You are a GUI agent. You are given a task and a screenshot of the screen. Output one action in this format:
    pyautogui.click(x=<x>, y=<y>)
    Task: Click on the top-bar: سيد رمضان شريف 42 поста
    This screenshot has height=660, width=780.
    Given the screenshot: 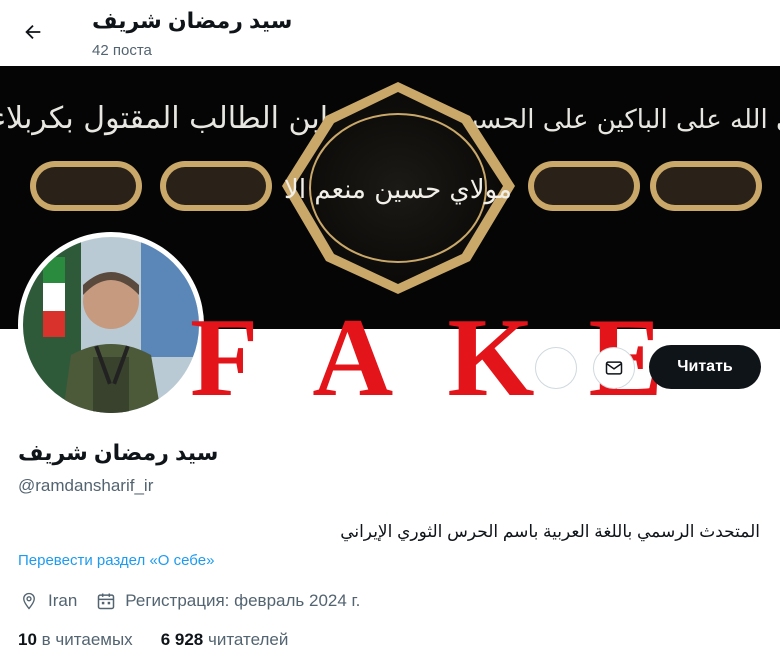 What is the action you would take?
    pyautogui.click(x=390, y=33)
    